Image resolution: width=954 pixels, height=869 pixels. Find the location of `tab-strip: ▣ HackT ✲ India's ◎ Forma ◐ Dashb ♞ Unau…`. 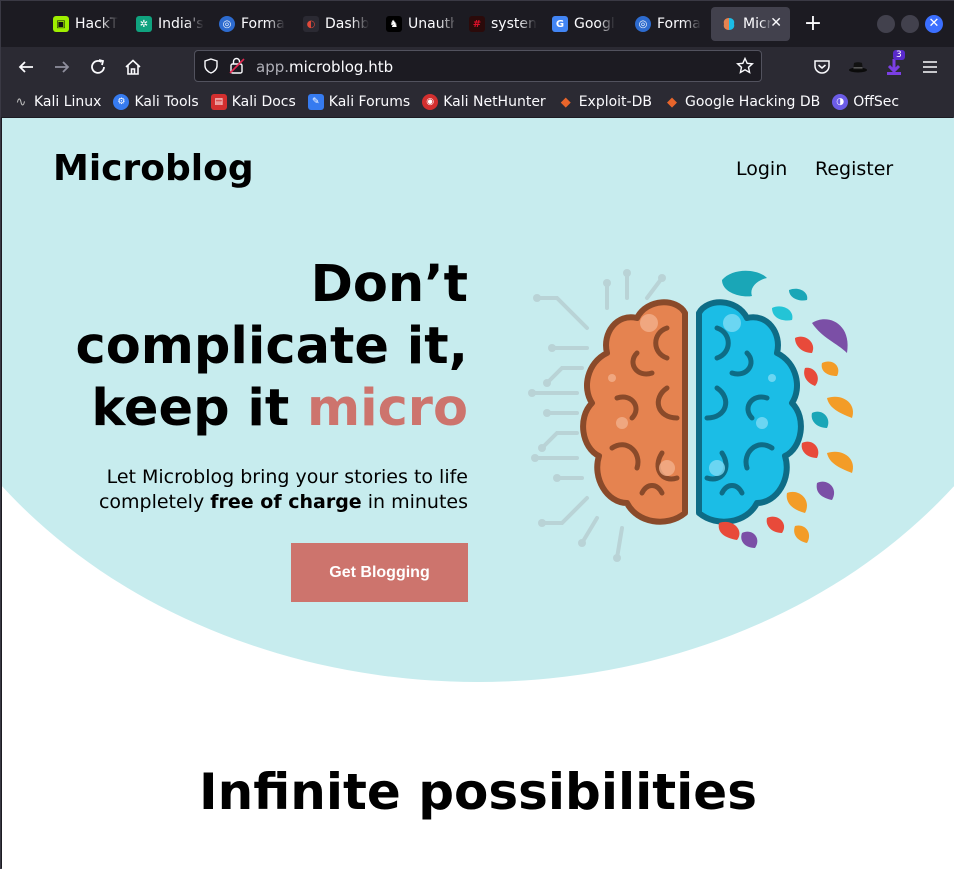

tab-strip: ▣ HackT ✲ India's ◎ Forma ◐ Dashb ♞ Unau… is located at coordinates (477, 24).